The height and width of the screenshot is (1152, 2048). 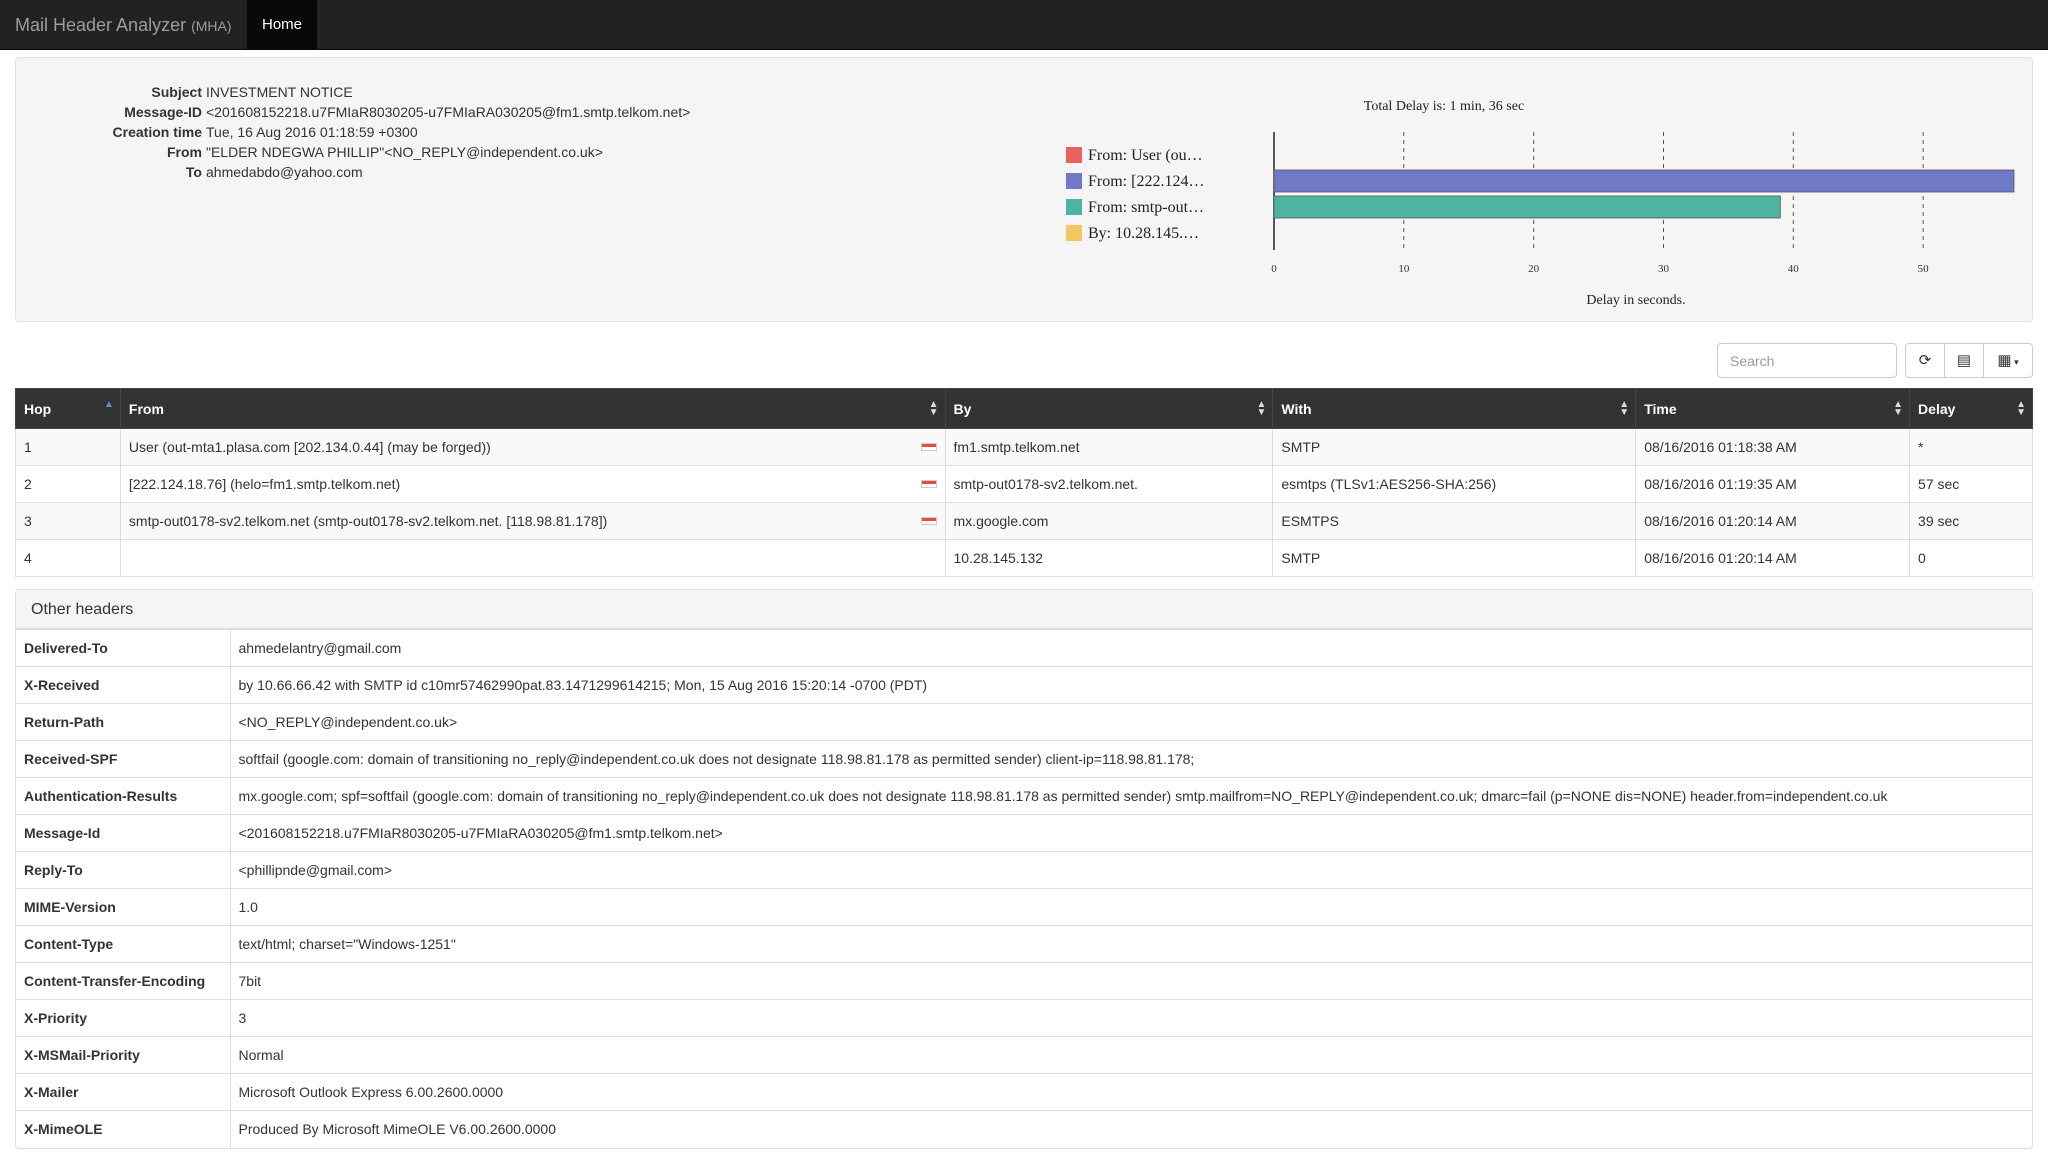 I want to click on hop-cell-delay: 0, so click(x=1971, y=558).